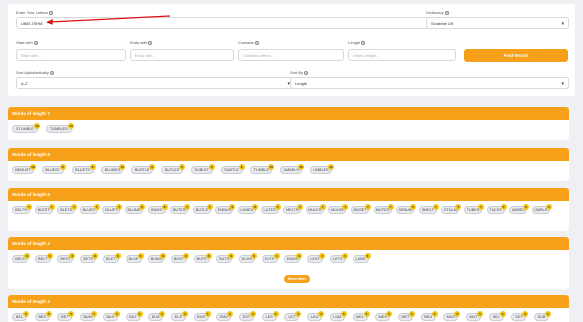 The height and width of the screenshot is (322, 583). I want to click on word-chip: BETS 6, so click(89, 258).